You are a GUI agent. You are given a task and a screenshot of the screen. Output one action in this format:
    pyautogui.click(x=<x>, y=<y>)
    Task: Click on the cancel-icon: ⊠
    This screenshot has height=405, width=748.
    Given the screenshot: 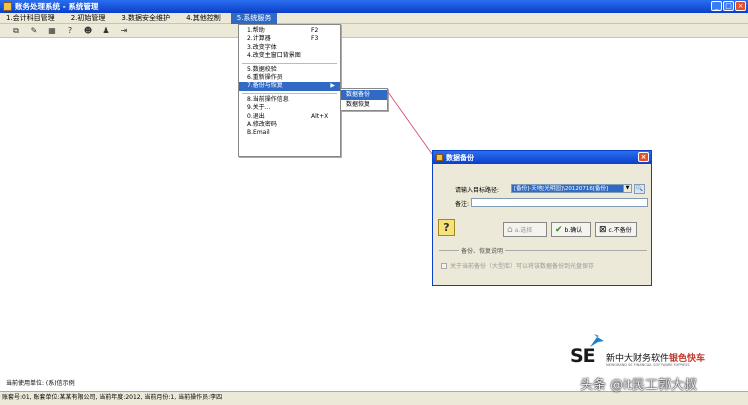 What is the action you would take?
    pyautogui.click(x=603, y=229)
    